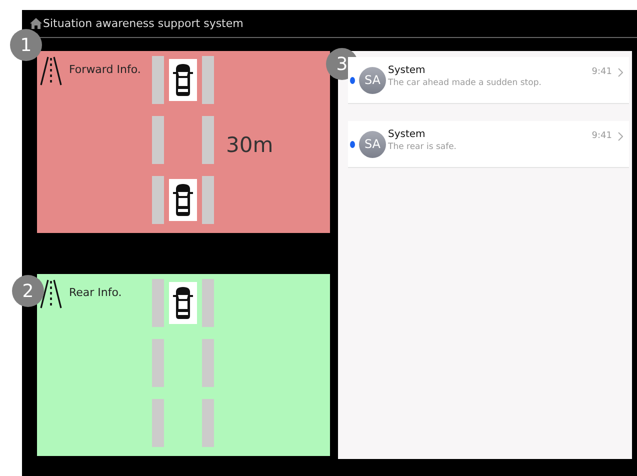 The height and width of the screenshot is (476, 637). I want to click on message-item: SA System The car ahead made a sudden stop. 9:41, so click(488, 80).